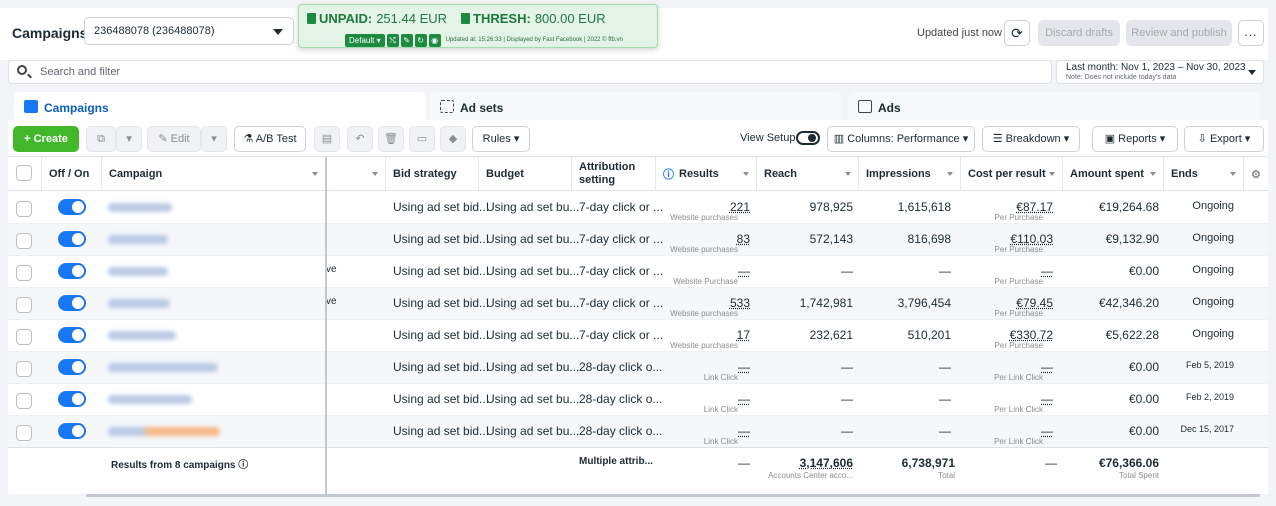 The width and height of the screenshot is (1276, 506). Describe the element at coordinates (501, 139) in the screenshot. I see `rules-button: Rules ▾` at that location.